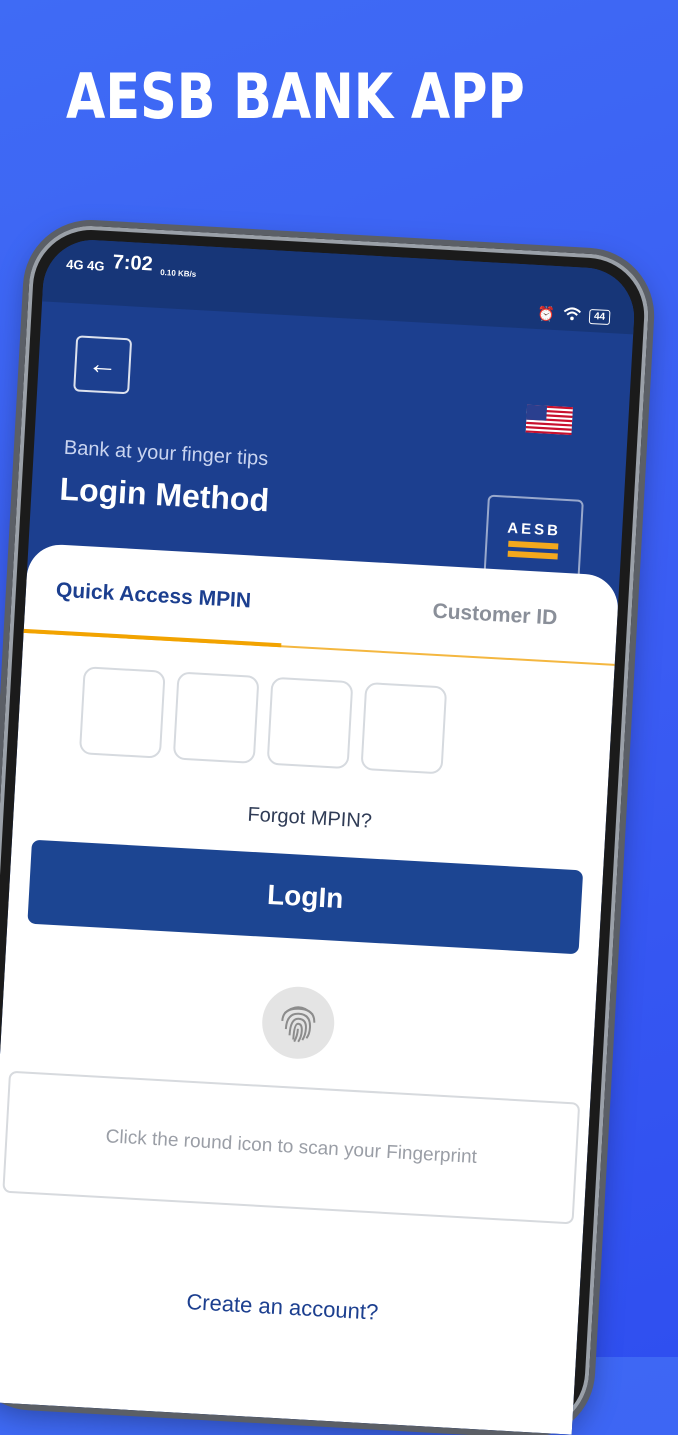 The height and width of the screenshot is (1435, 678). Describe the element at coordinates (534, 529) in the screenshot. I see `logo-text: AESB` at that location.